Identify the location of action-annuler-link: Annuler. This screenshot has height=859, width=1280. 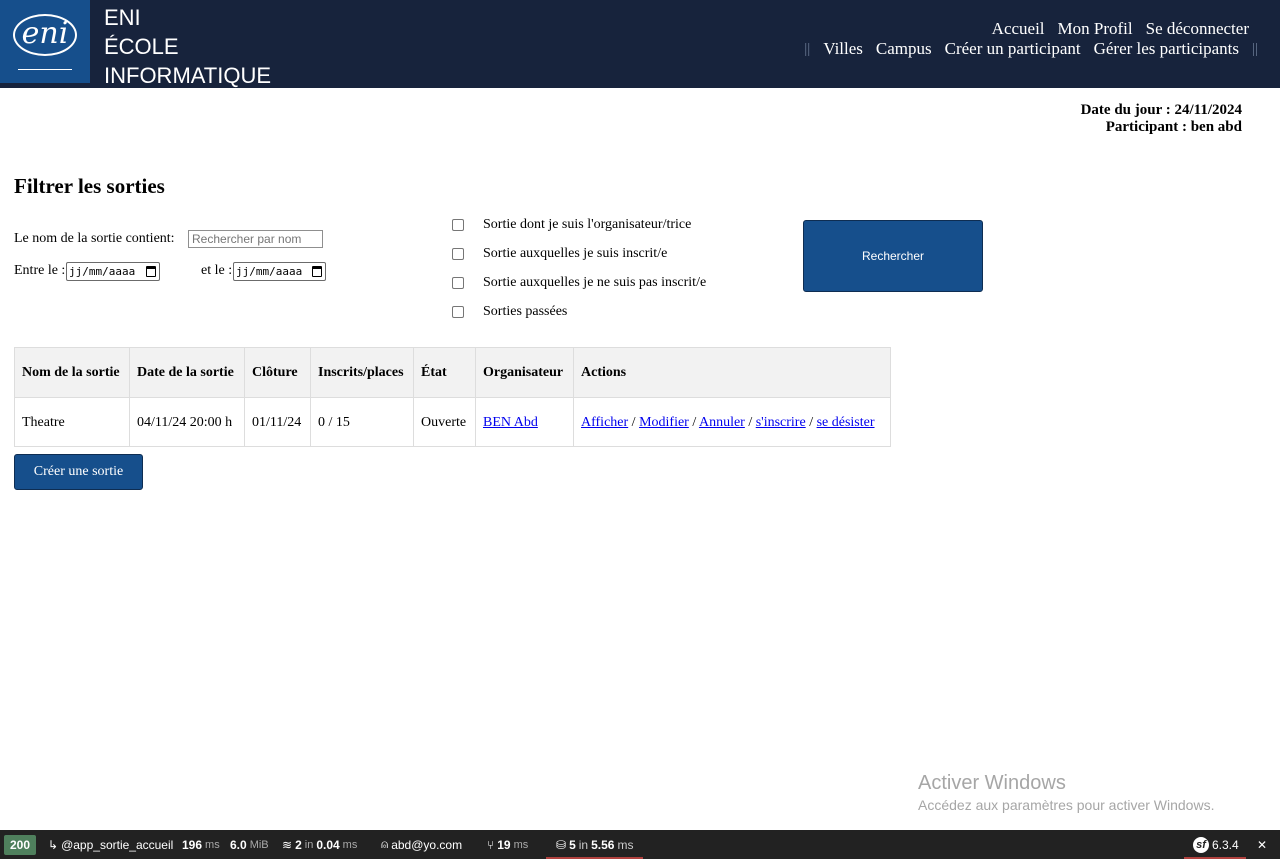
(722, 422).